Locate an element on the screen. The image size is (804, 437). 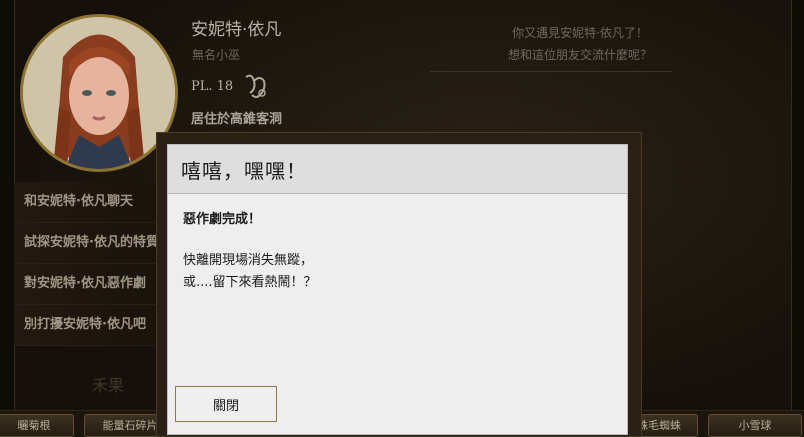
greeting-divider is located at coordinates (551, 71).